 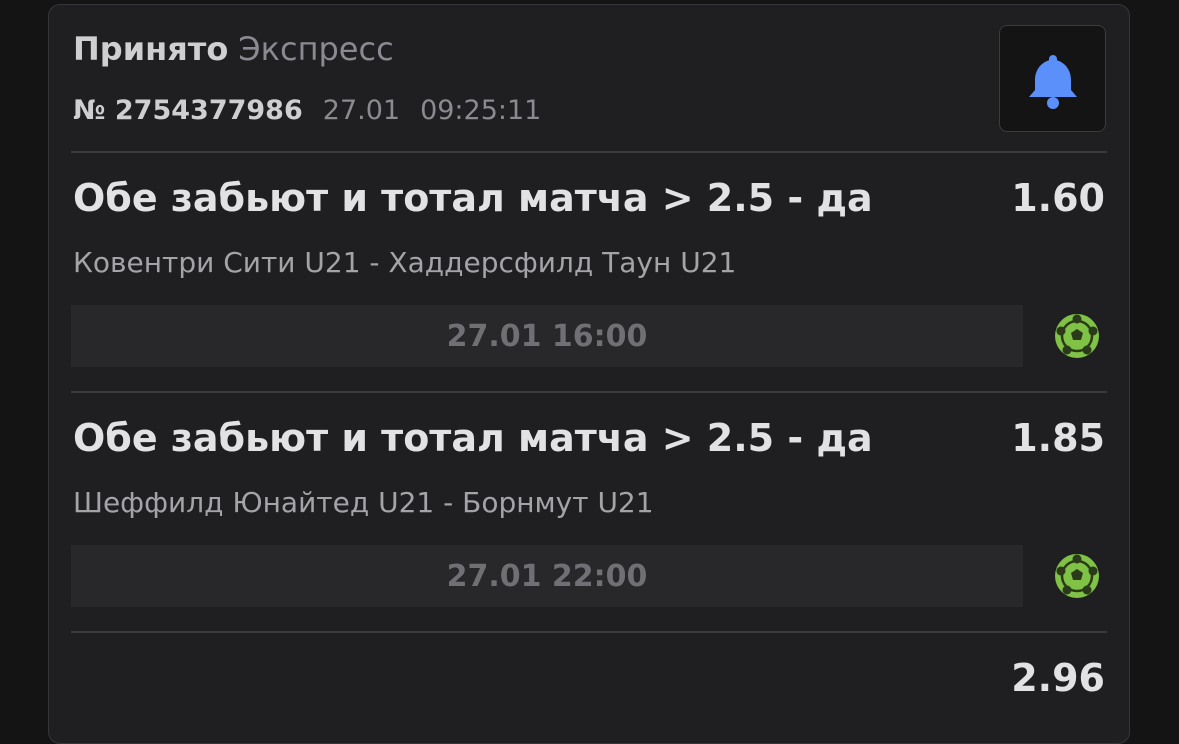 What do you see at coordinates (307, 111) in the screenshot?
I see `bet-meta: № 2754377986 27.01 09:25:11` at bounding box center [307, 111].